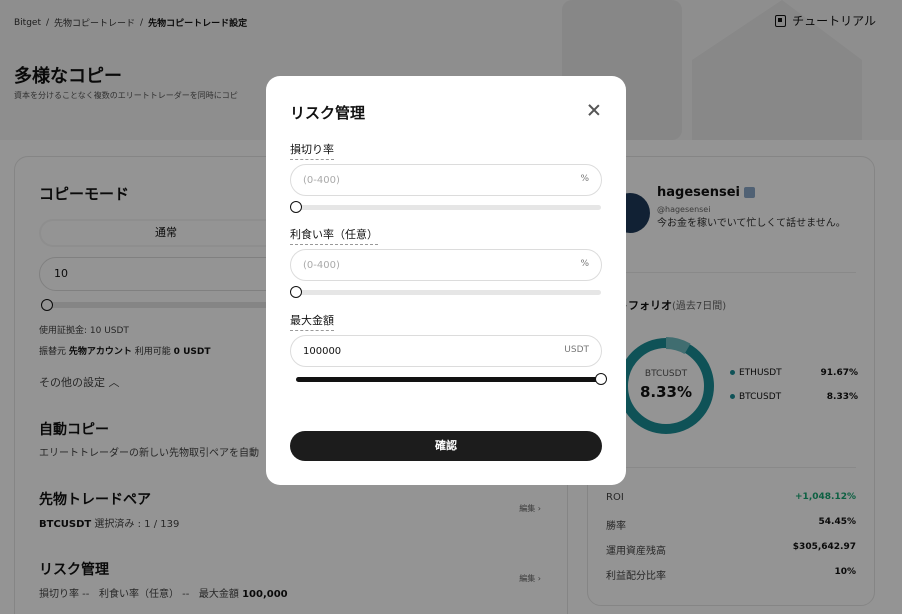 The image size is (902, 614). What do you see at coordinates (446, 446) in the screenshot?
I see `confirm-button: 確認` at bounding box center [446, 446].